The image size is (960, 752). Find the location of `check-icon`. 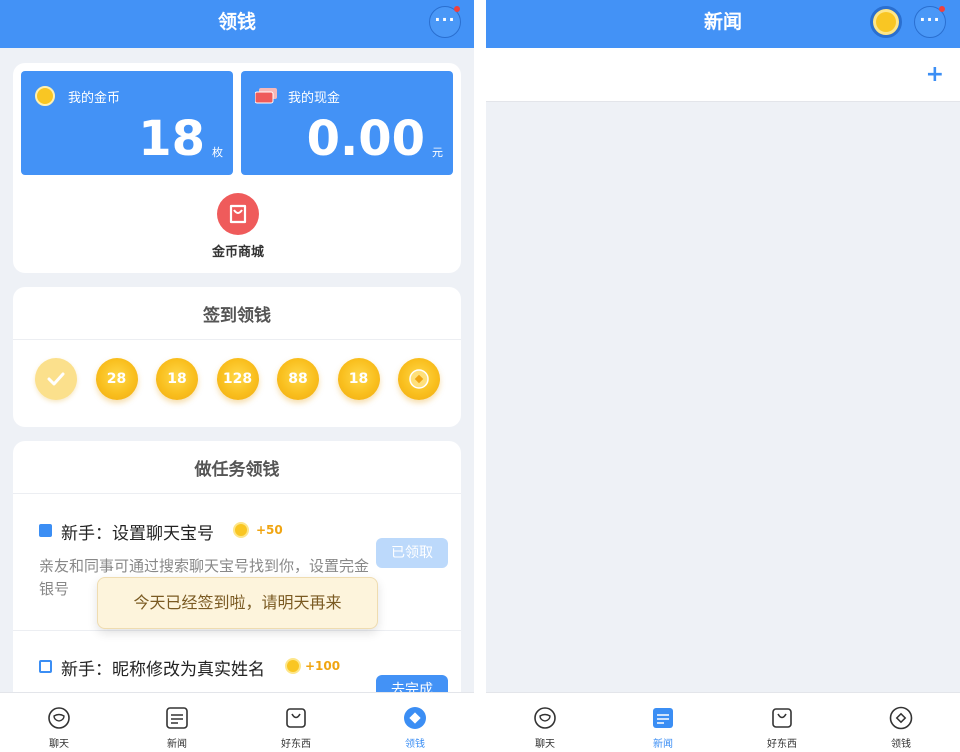

check-icon is located at coordinates (56, 379).